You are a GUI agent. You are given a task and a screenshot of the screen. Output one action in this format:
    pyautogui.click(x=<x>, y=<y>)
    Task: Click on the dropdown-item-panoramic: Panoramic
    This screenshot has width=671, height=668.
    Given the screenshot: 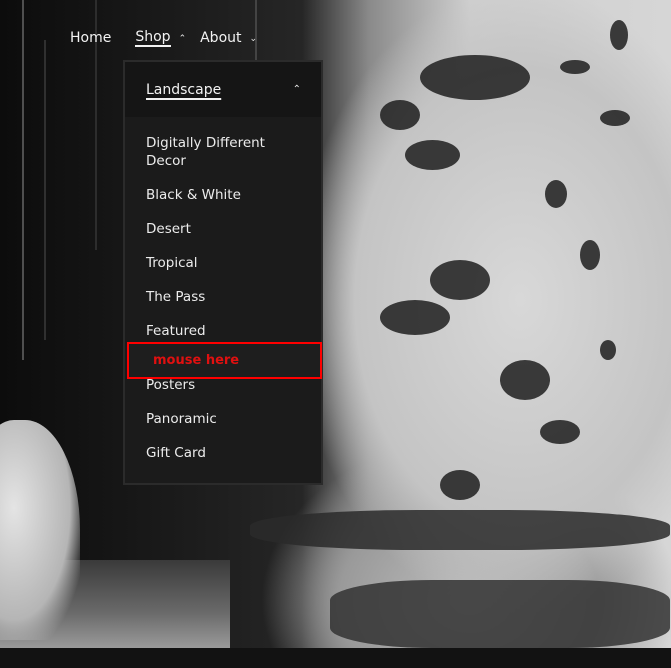 What is the action you would take?
    pyautogui.click(x=223, y=419)
    